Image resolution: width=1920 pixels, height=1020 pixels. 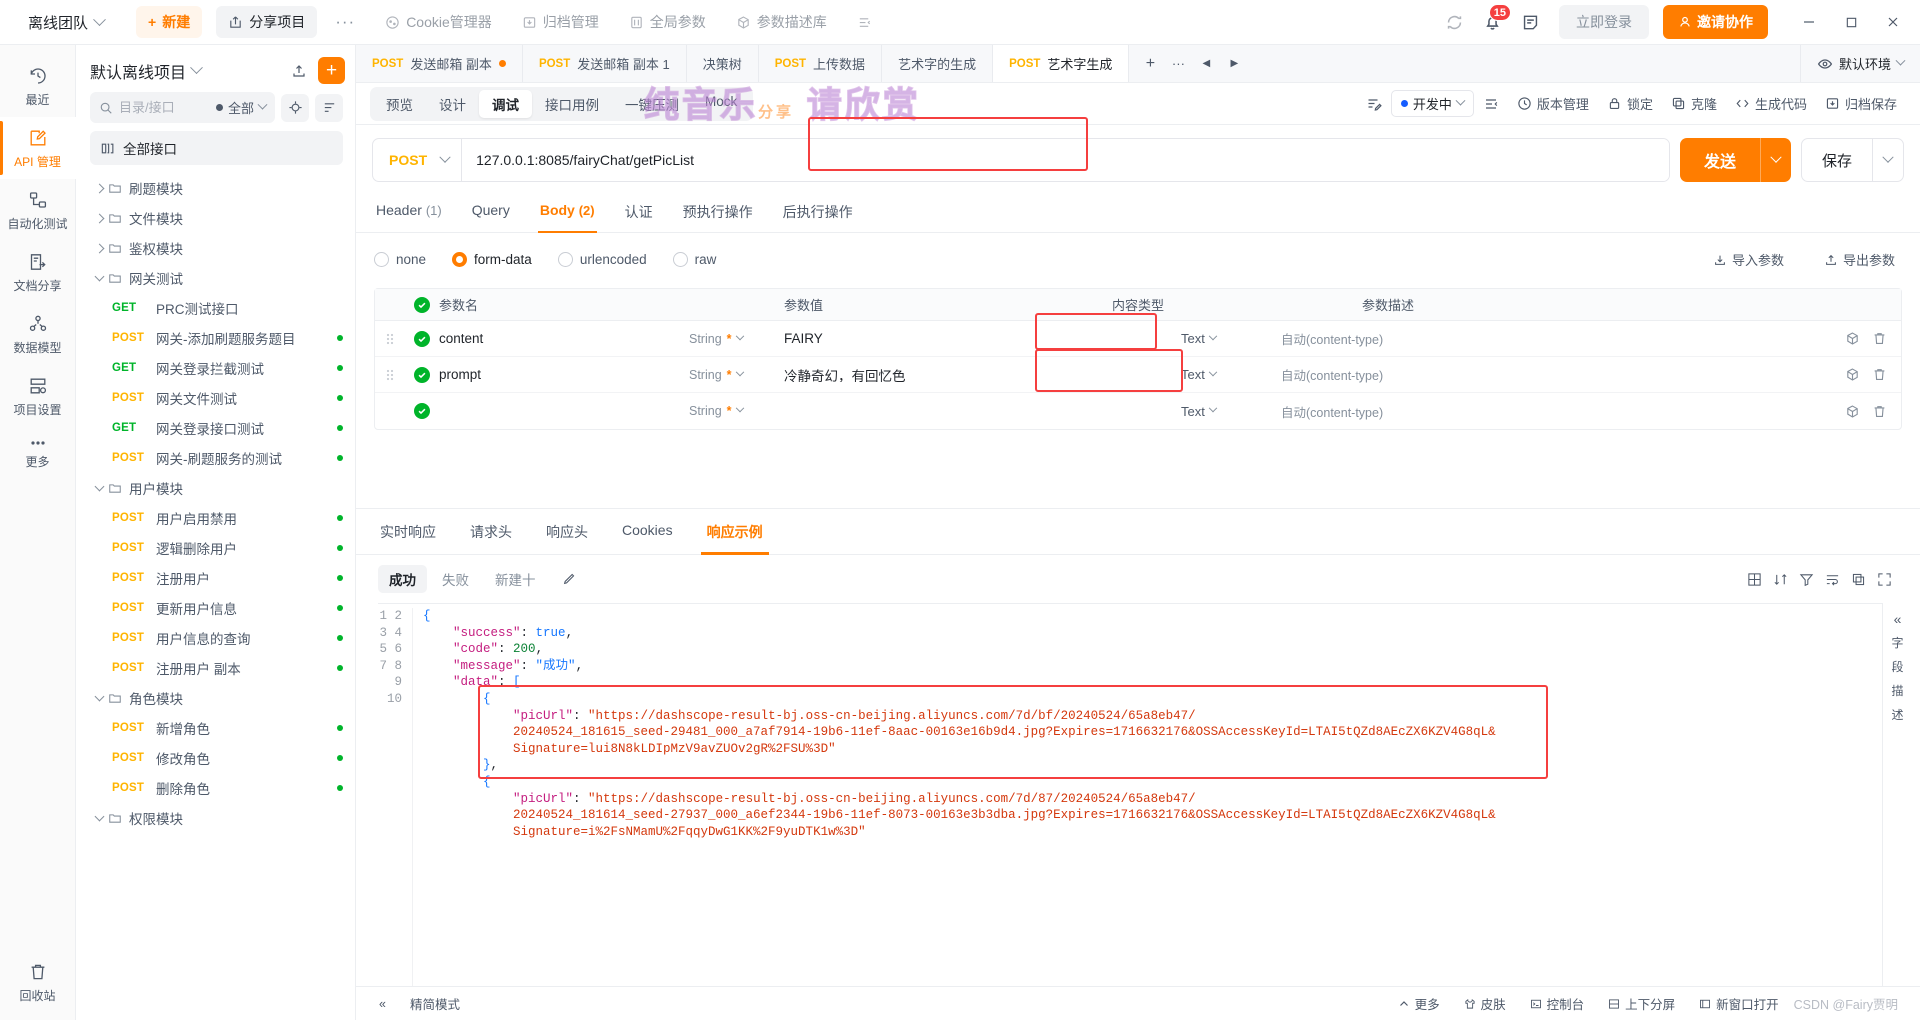 I want to click on minimize-button, so click(x=1809, y=22).